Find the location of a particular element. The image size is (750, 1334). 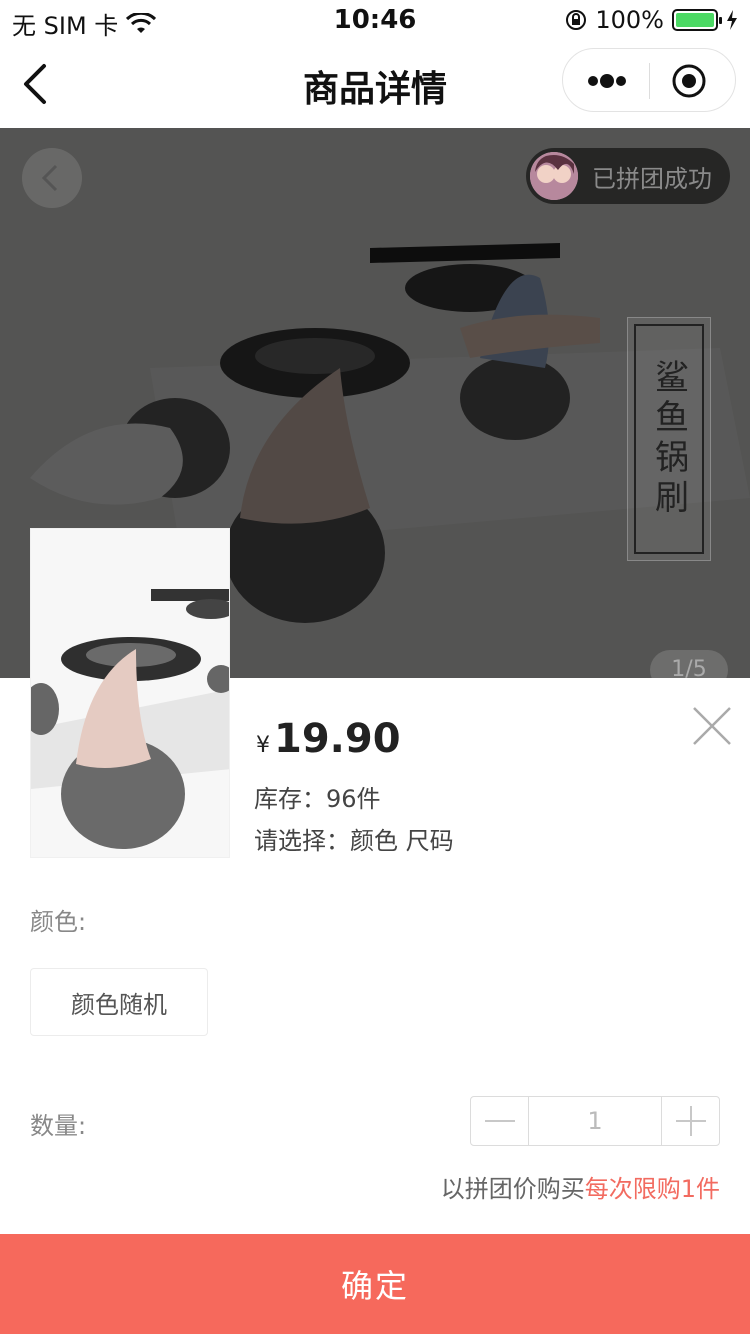

capsule-divider is located at coordinates (649, 81).